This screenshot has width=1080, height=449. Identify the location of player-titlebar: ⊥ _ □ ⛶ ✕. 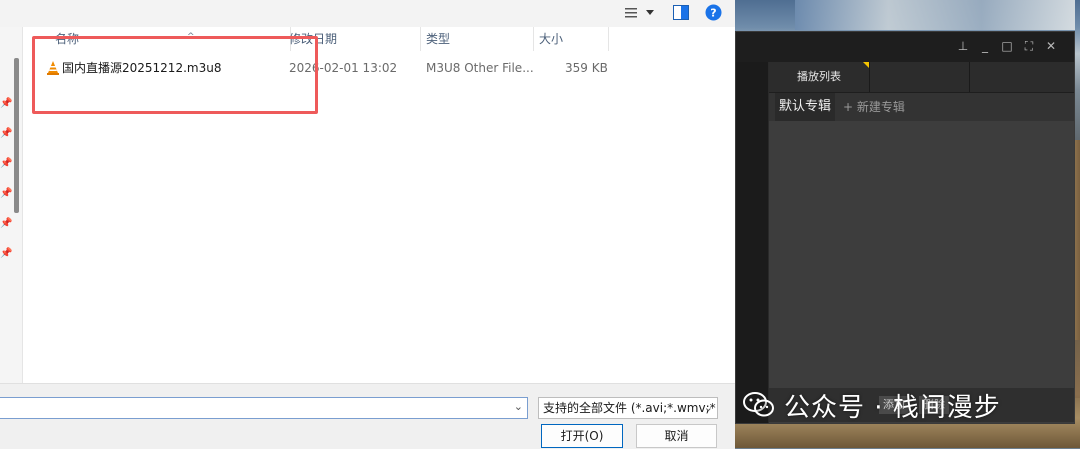
(905, 47).